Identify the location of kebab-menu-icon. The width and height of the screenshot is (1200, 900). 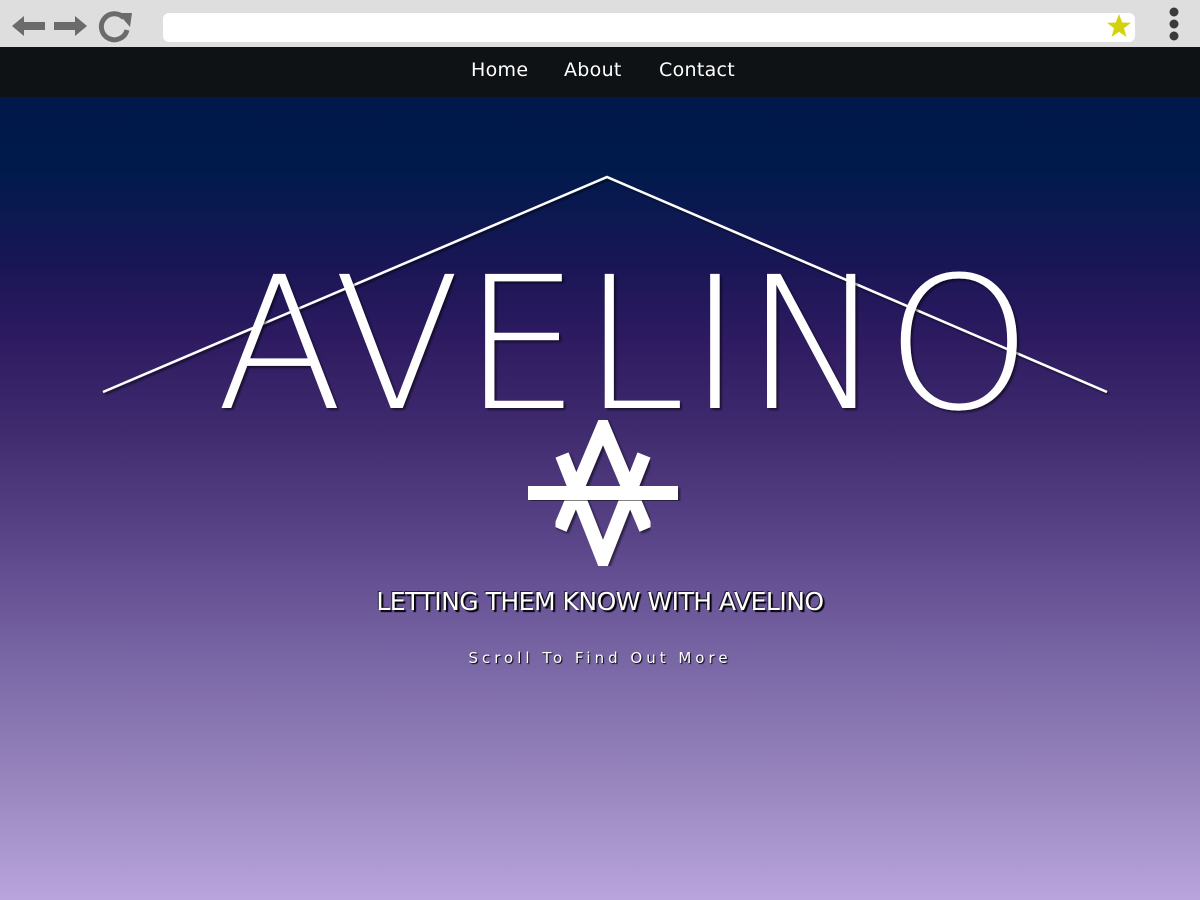
(1174, 26).